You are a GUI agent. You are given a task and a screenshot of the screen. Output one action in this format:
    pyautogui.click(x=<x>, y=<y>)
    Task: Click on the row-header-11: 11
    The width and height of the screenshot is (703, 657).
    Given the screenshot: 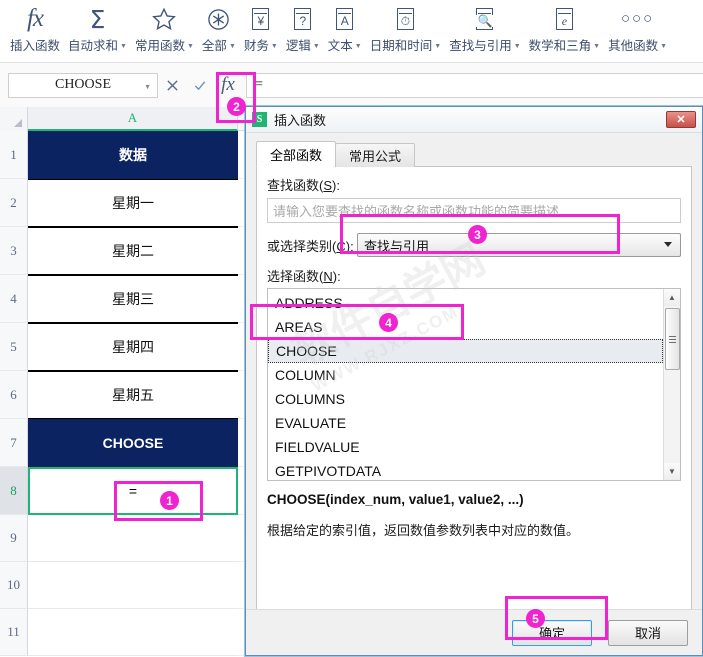 What is the action you would take?
    pyautogui.click(x=14, y=632)
    